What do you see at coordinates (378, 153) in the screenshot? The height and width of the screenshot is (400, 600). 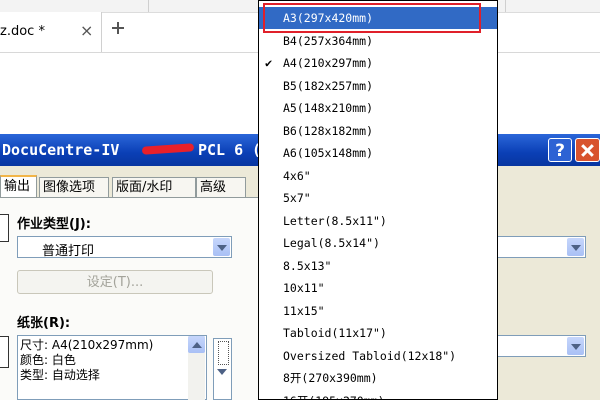 I see `paper-size-option: A6(105x148mm)` at bounding box center [378, 153].